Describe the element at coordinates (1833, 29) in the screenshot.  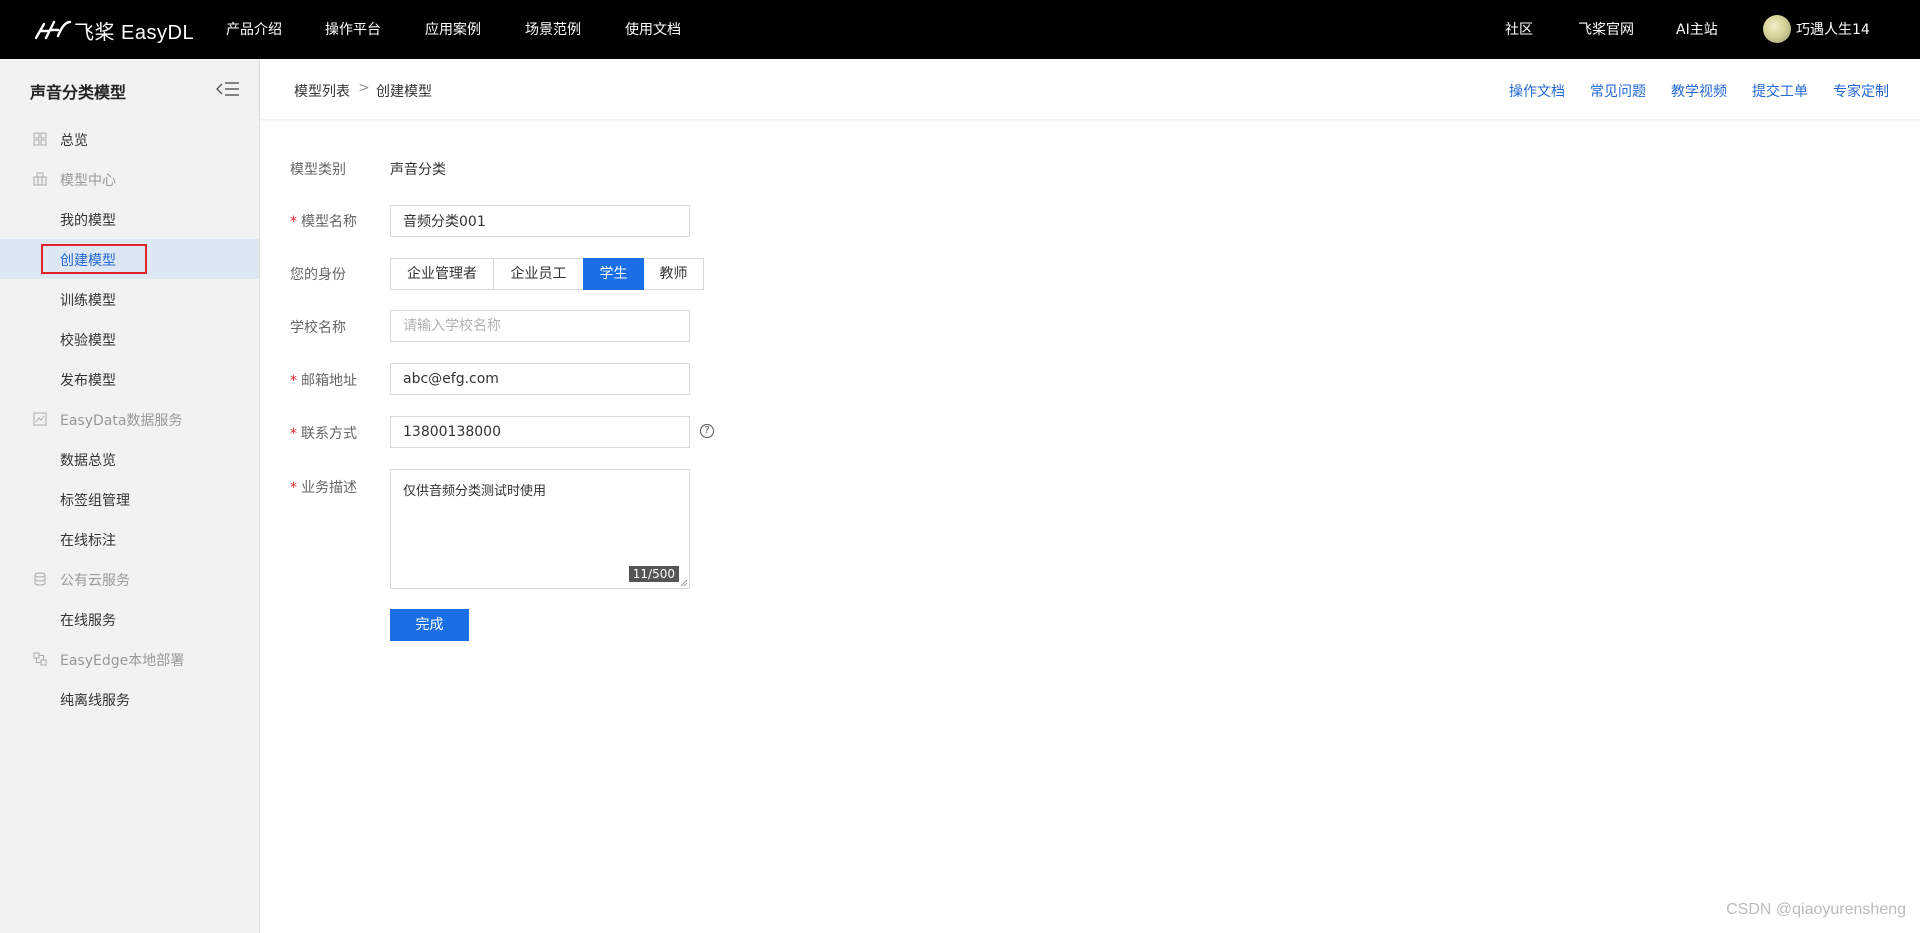
I see `username: 巧遇人生14` at that location.